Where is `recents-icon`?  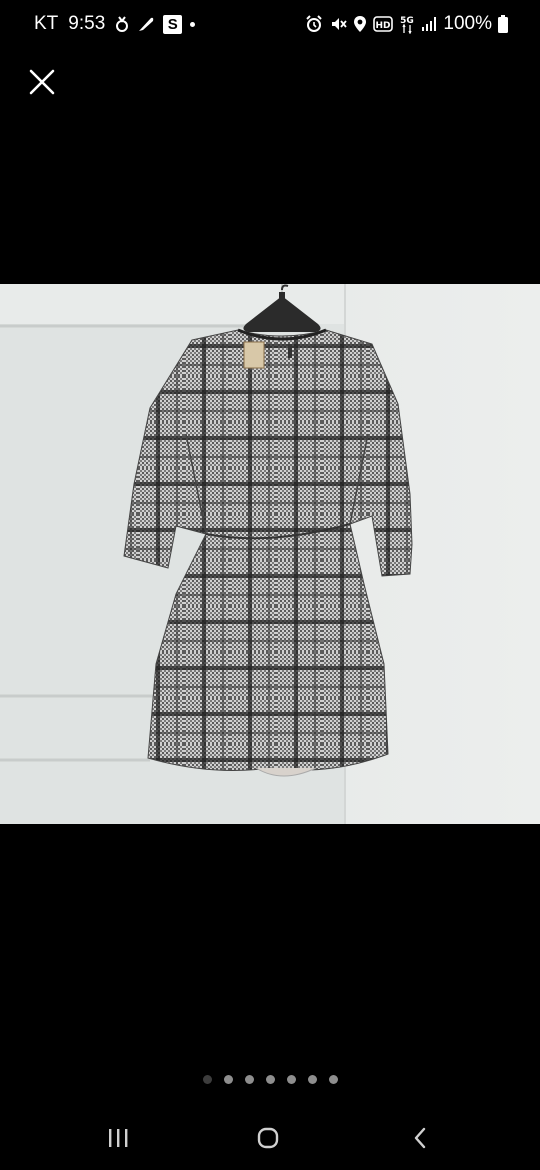 recents-icon is located at coordinates (118, 1138).